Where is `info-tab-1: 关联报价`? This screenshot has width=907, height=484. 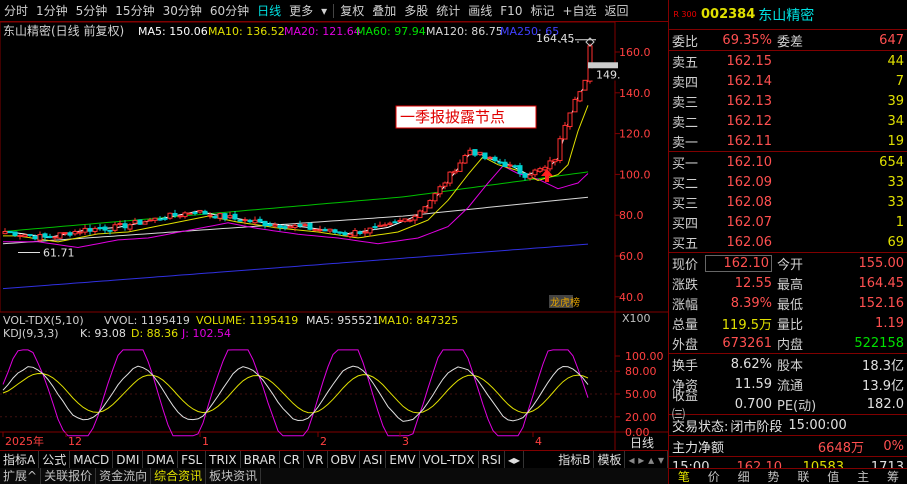
info-tab-1: 关联报价 is located at coordinates (69, 476).